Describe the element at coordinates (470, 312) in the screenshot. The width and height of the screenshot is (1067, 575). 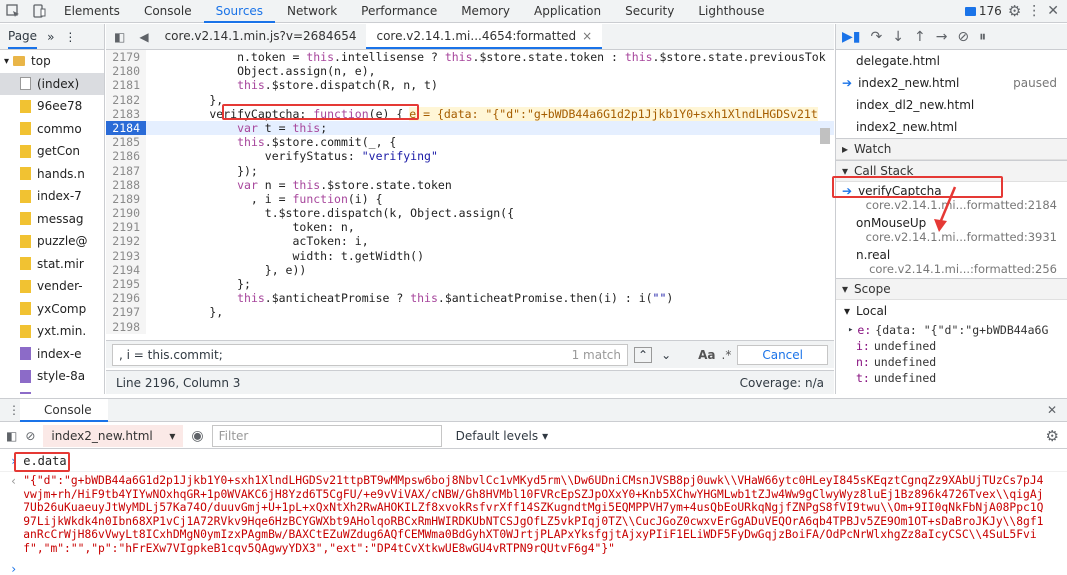
I see `code-line: 2197 },` at that location.